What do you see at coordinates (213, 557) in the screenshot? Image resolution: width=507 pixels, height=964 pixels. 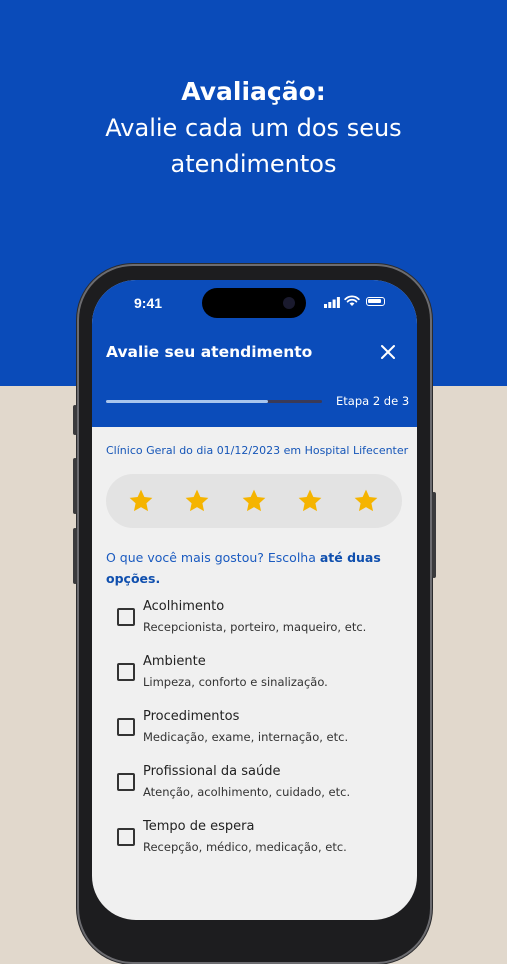 I see `question-prefix: O que você mais gostou? Escolha` at bounding box center [213, 557].